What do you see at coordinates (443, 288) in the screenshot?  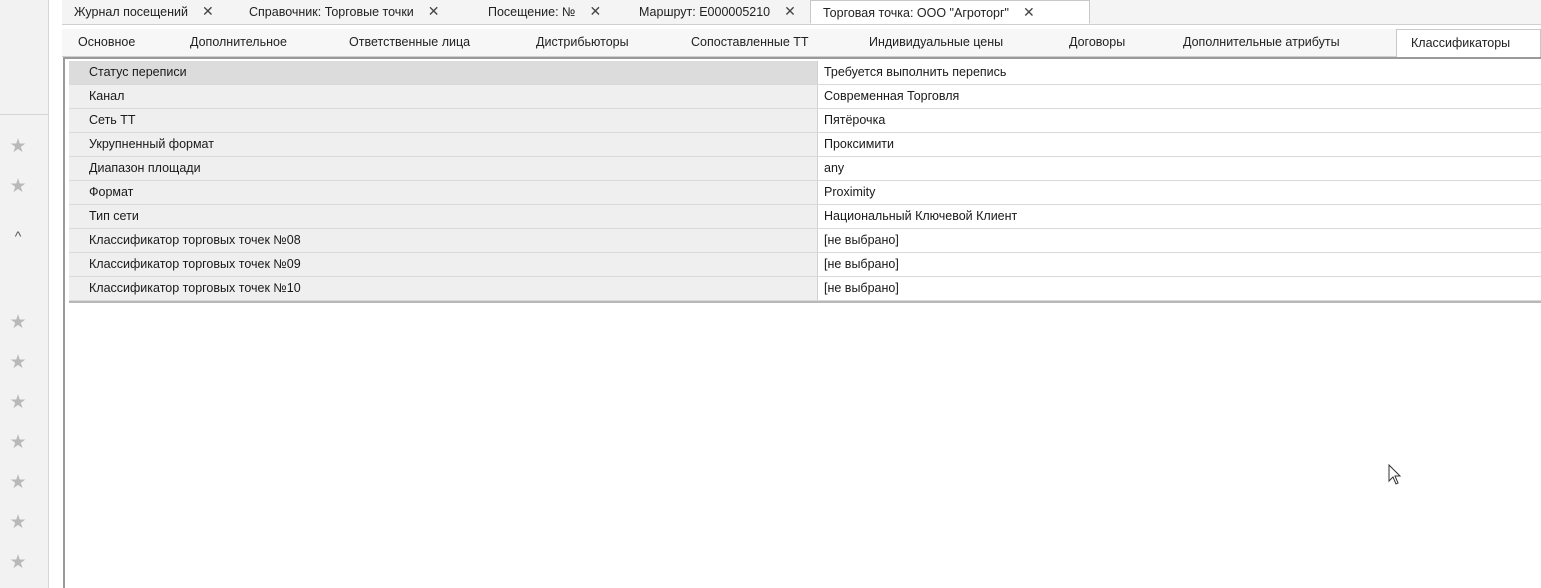 I see `property-name: Классификатор торговых точек №10` at bounding box center [443, 288].